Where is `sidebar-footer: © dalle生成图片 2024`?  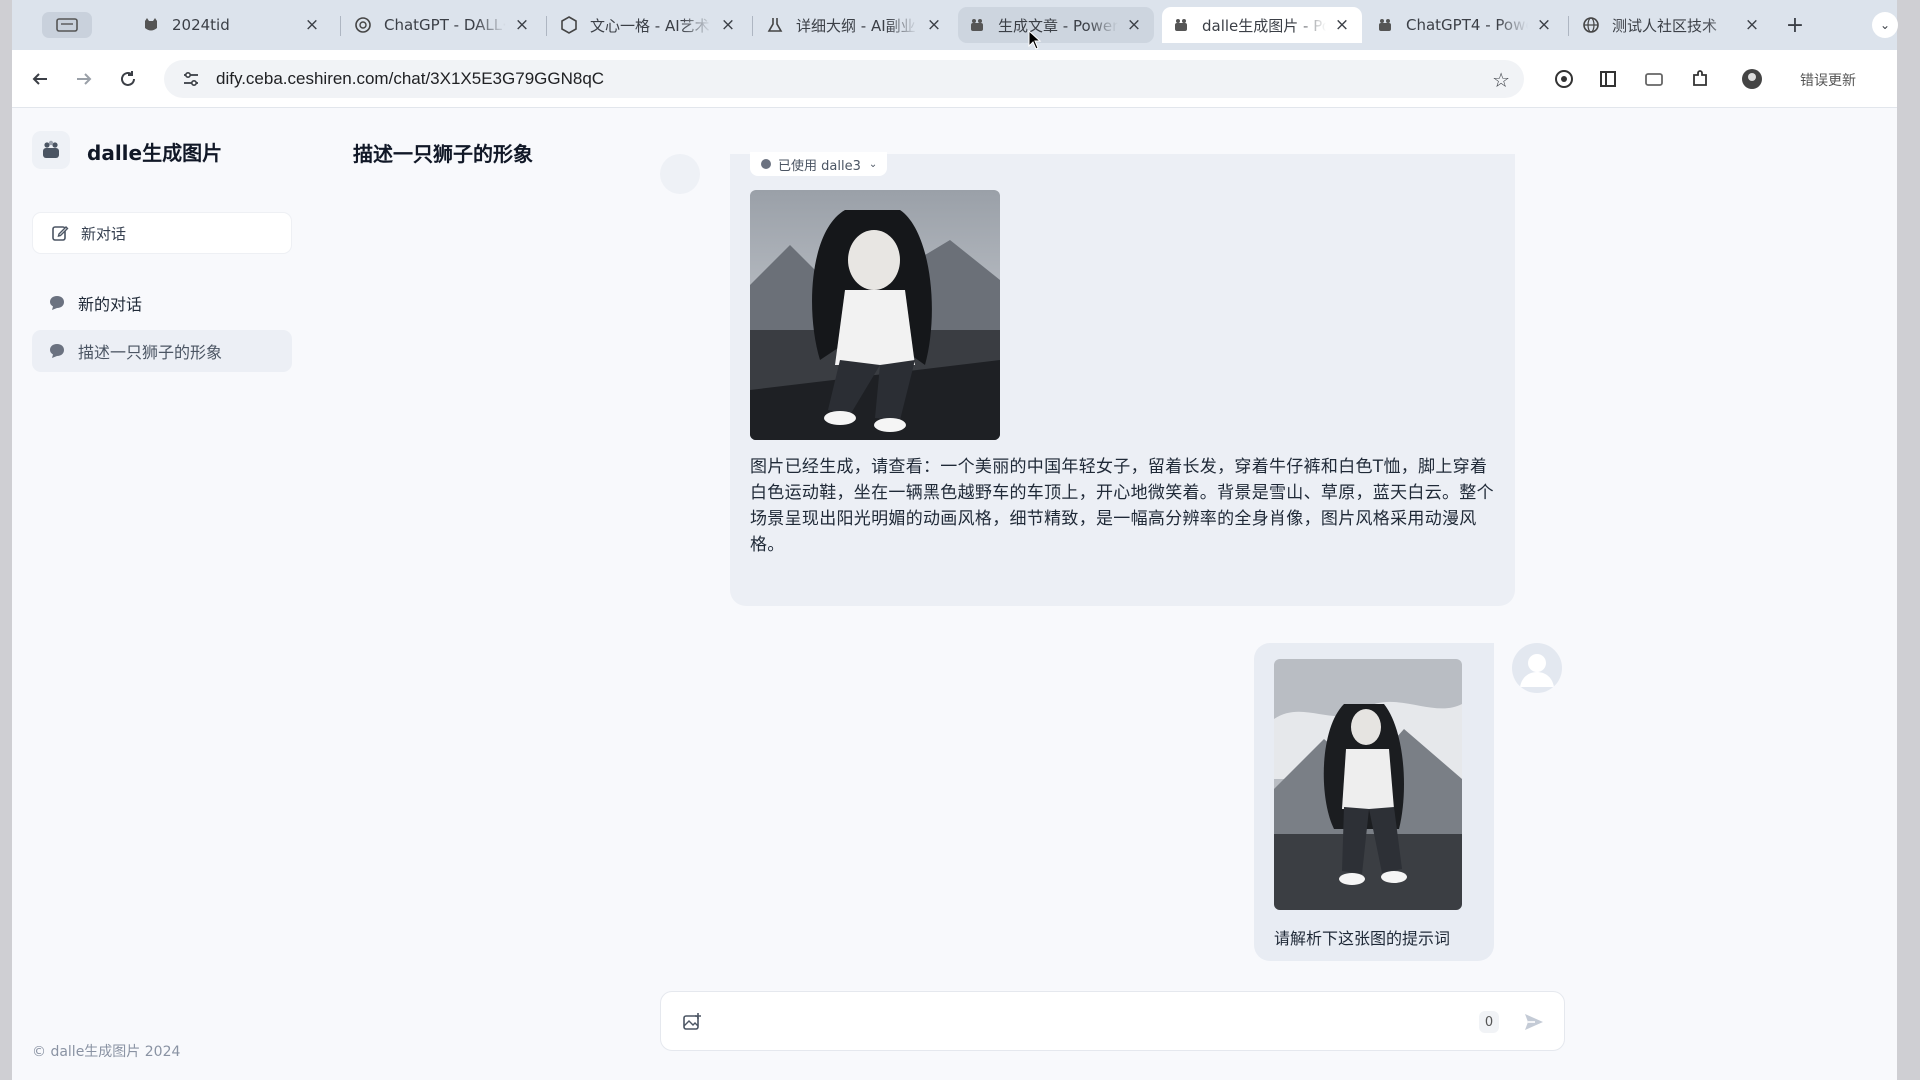 sidebar-footer: © dalle生成图片 2024 is located at coordinates (106, 1052).